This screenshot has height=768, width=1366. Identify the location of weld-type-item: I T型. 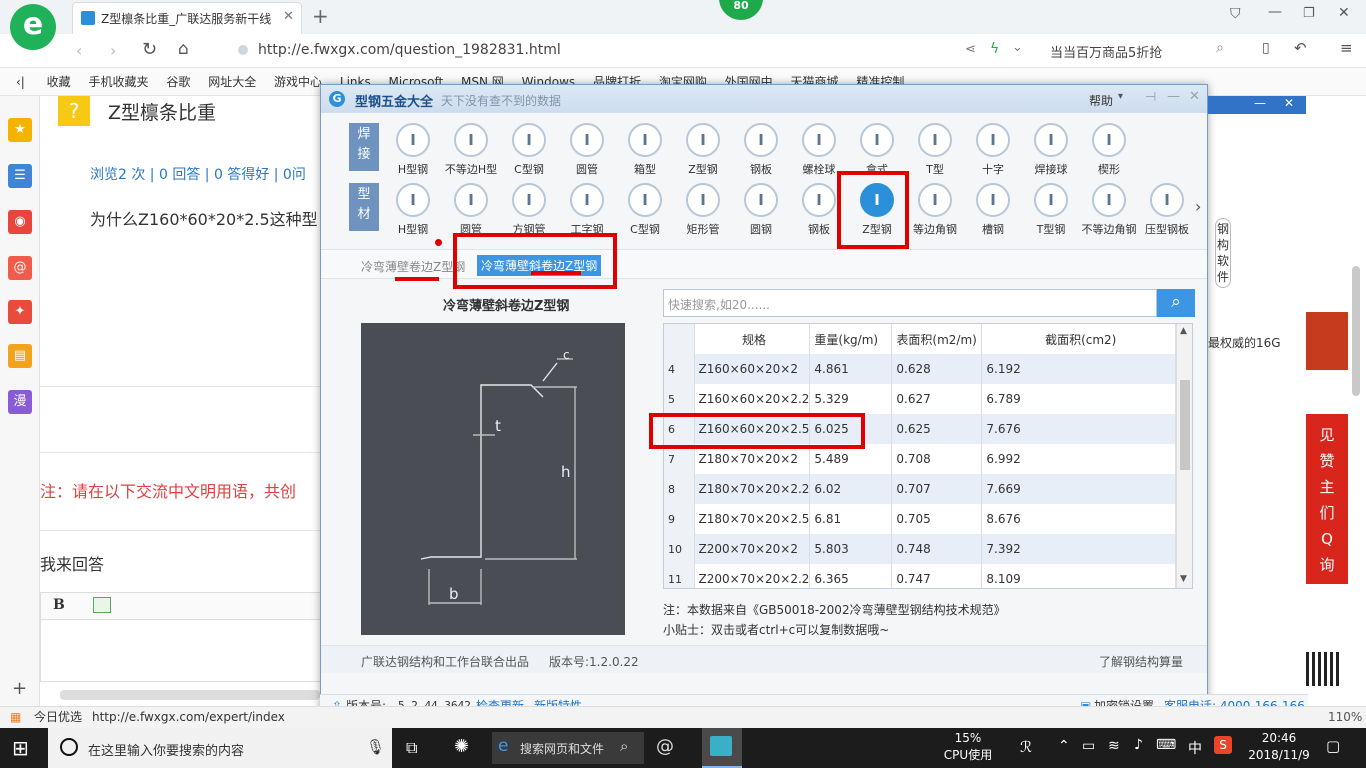
(935, 151).